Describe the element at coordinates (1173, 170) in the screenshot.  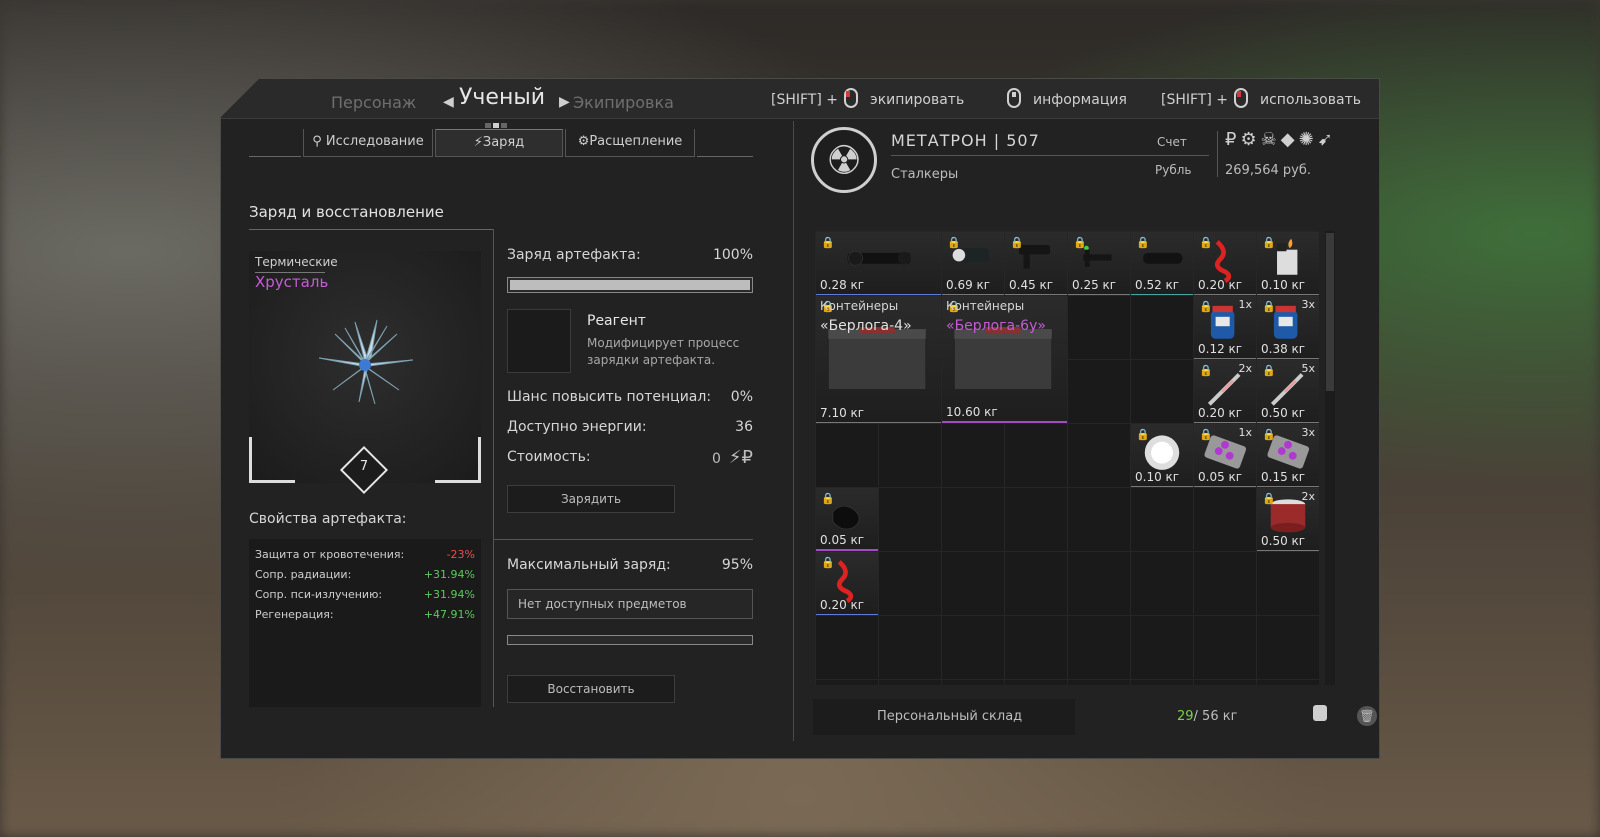
I see `currency-label: Рубль` at that location.